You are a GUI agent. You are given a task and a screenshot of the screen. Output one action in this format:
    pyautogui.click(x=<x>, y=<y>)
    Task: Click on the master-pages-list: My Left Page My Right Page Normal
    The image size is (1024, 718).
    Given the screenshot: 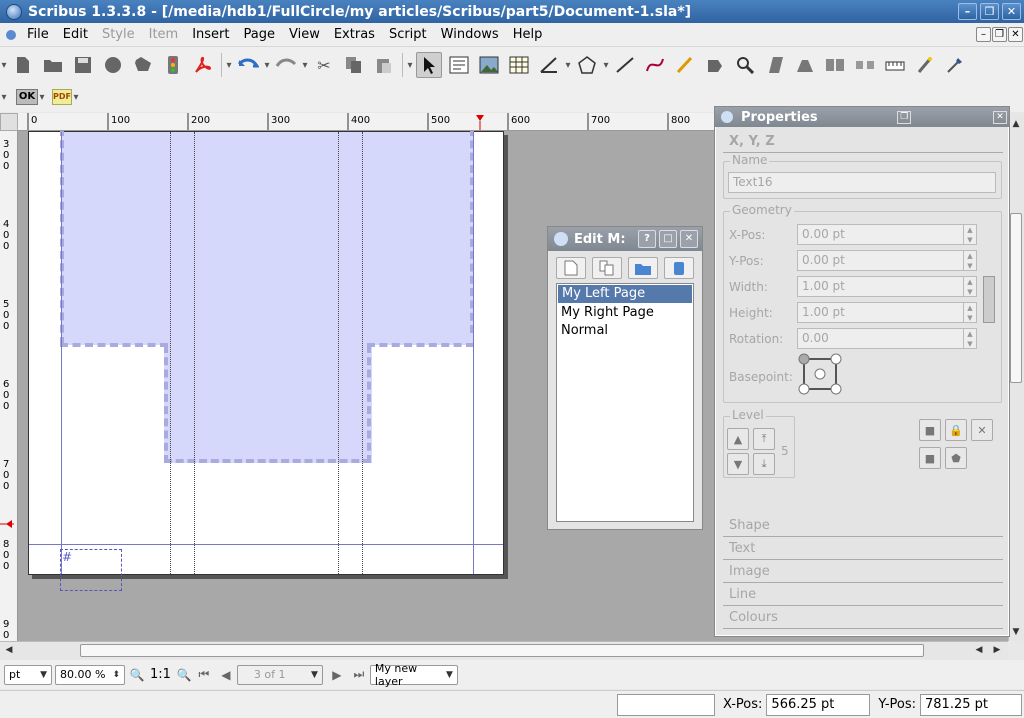 What is the action you would take?
    pyautogui.click(x=625, y=402)
    